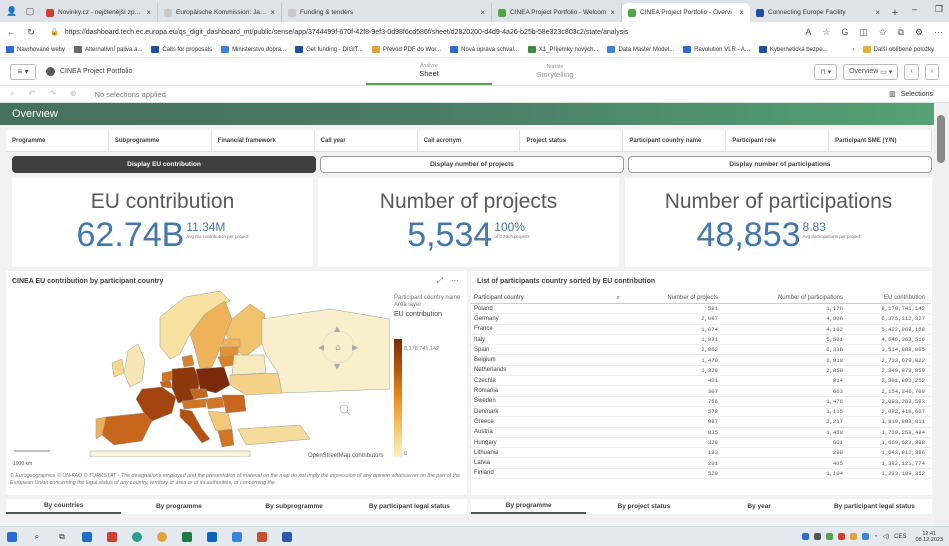 This screenshot has width=949, height=546. I want to click on header-eu-contribution: EU contribution, so click(887, 298).